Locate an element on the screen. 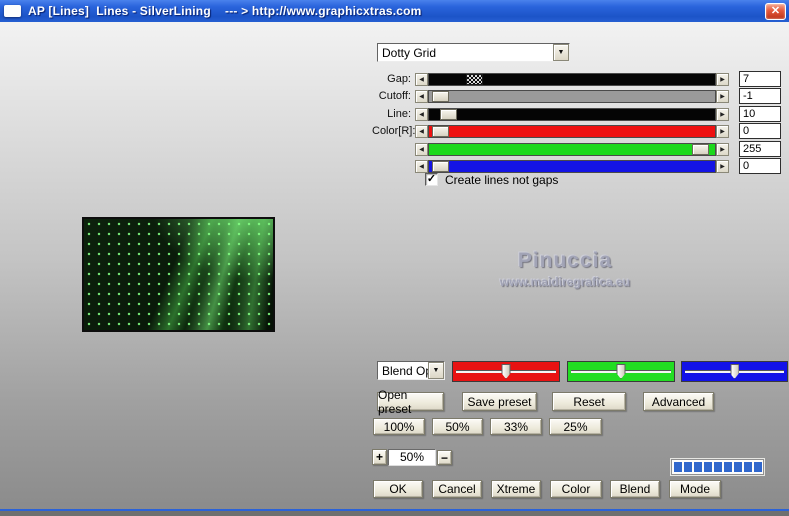  slider-row-color-green: ◀ ▶ 255 is located at coordinates (576, 149).